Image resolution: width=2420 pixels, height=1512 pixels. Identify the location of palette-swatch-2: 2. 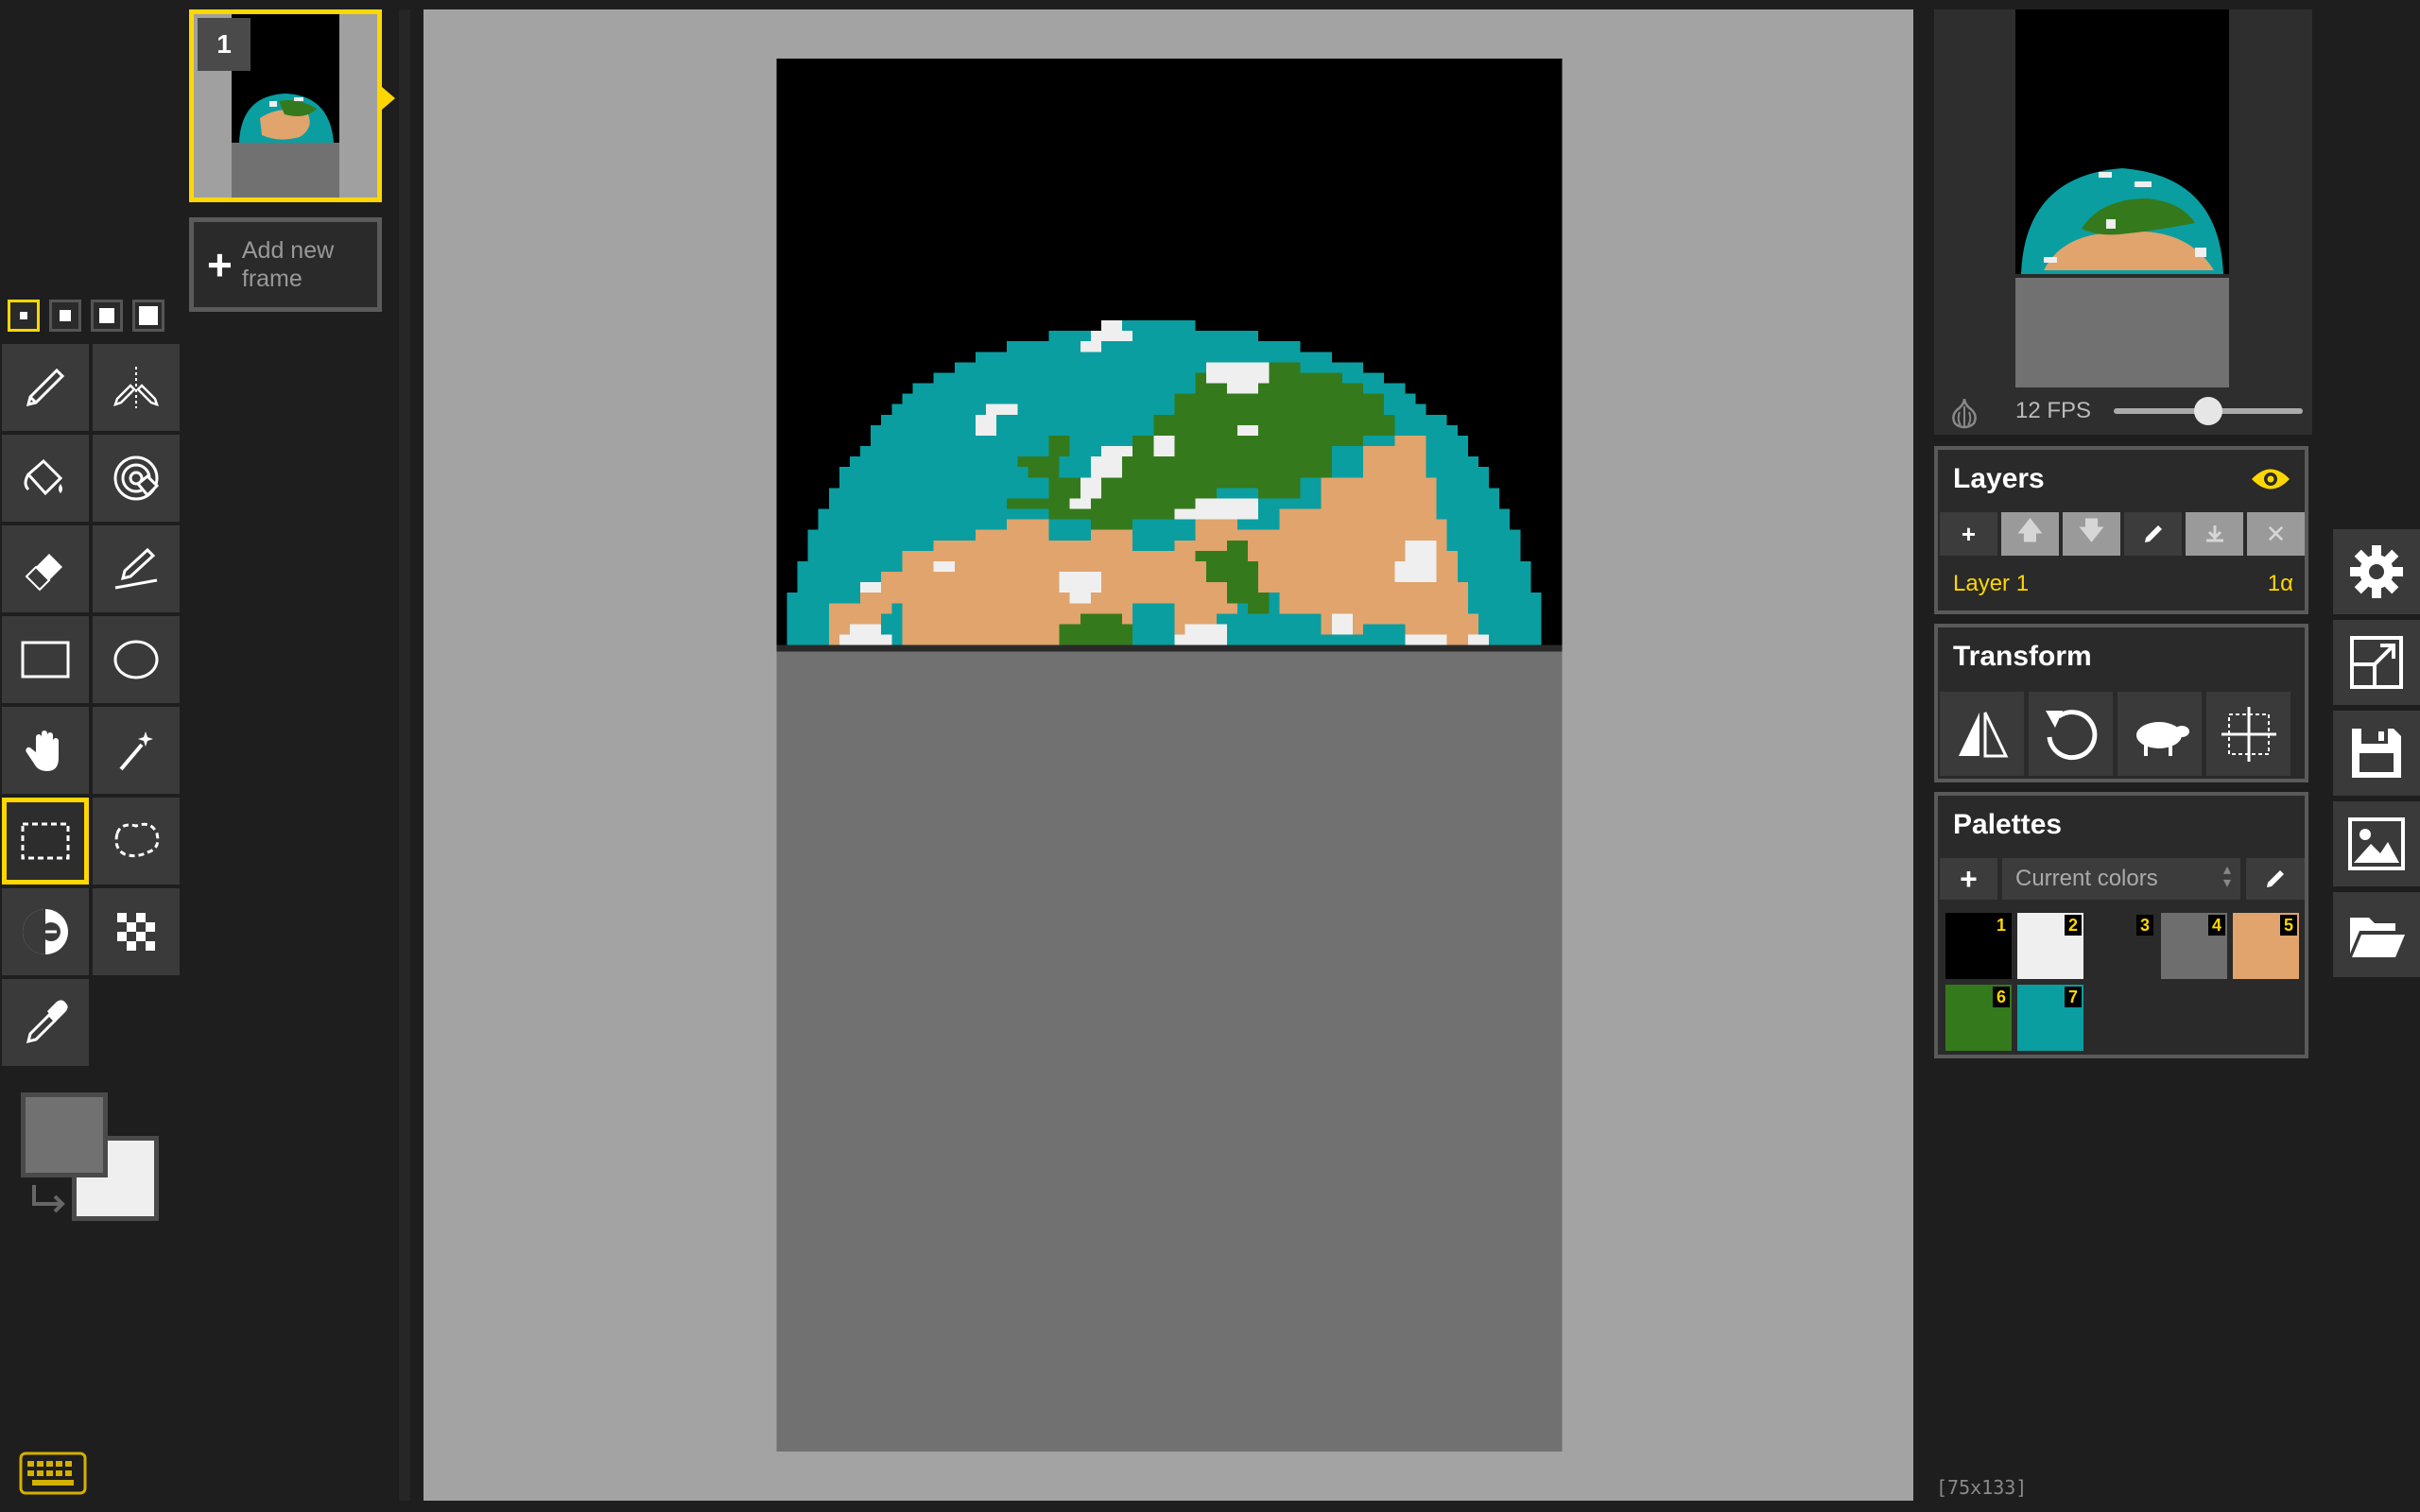
(2050, 946).